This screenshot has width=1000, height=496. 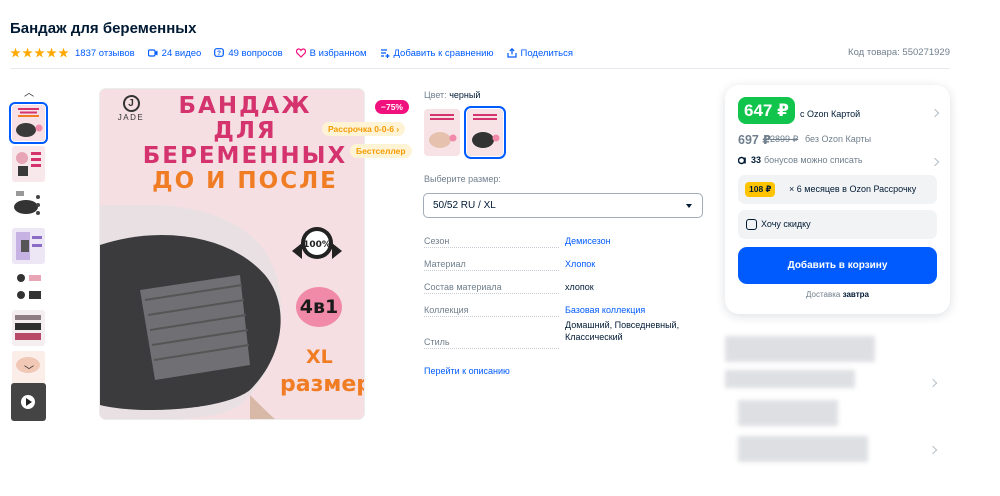 I want to click on compare-icon, so click(x=385, y=53).